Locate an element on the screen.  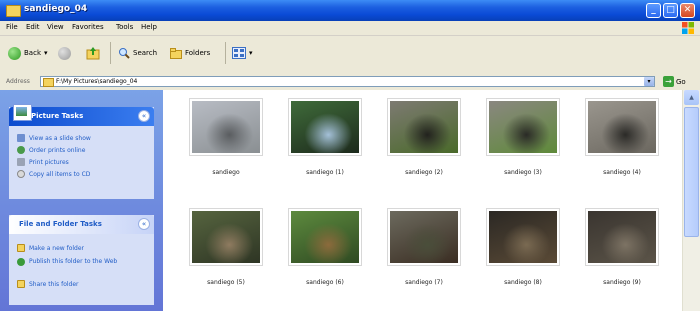
task-label: Publish this folder to the Web is located at coordinates (73, 261).